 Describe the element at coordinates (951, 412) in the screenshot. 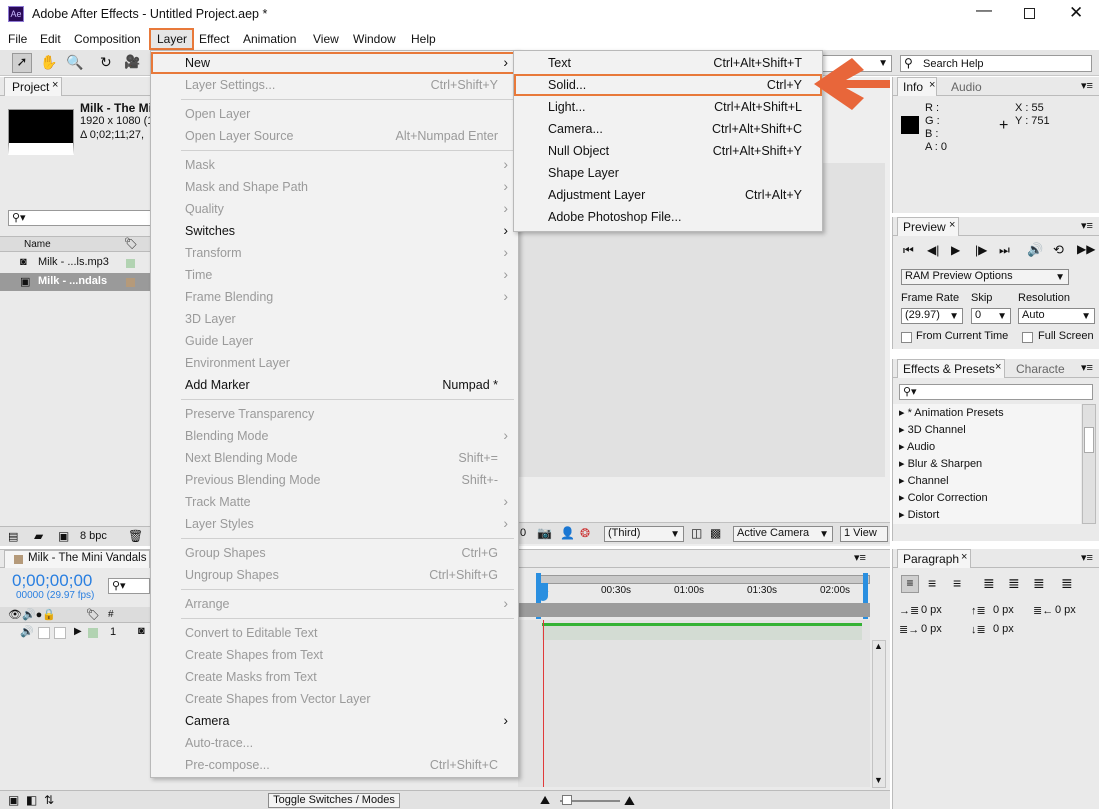

I see `list-item: ▸ * Animation Presets` at that location.